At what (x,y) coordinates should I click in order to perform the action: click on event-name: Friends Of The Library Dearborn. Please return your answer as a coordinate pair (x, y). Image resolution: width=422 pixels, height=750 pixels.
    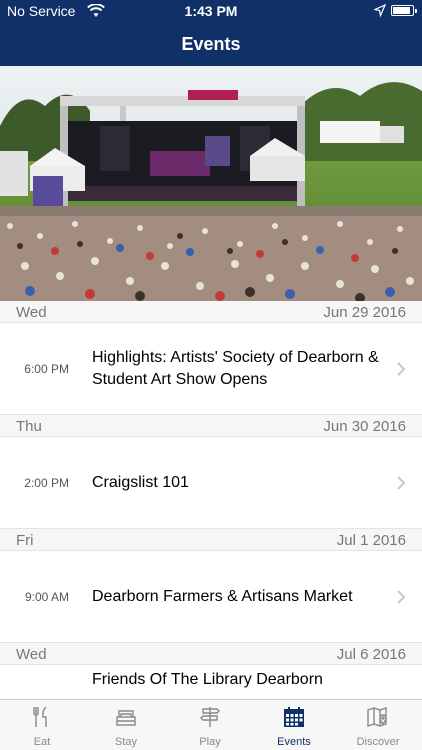
    Looking at the image, I should click on (207, 679).